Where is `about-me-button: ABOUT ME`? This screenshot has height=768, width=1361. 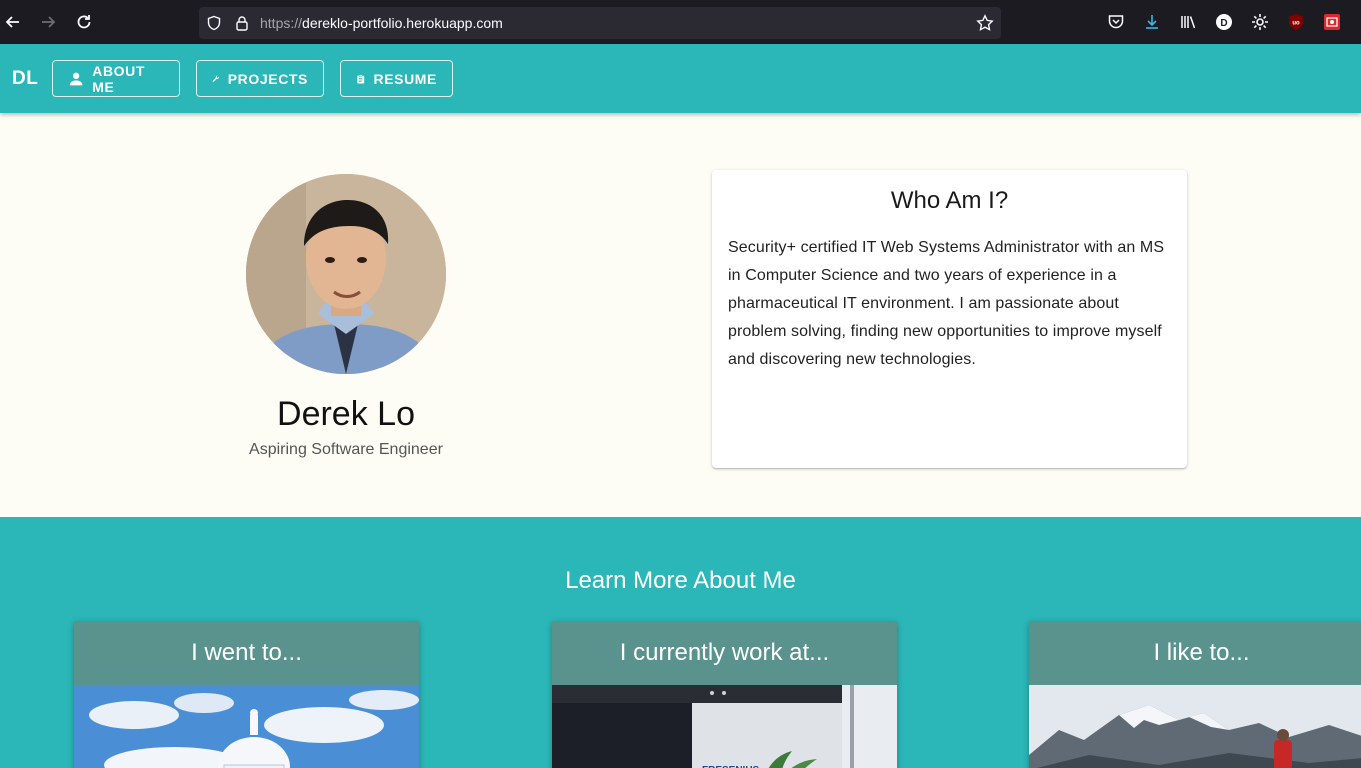
about-me-button: ABOUT ME is located at coordinates (116, 78).